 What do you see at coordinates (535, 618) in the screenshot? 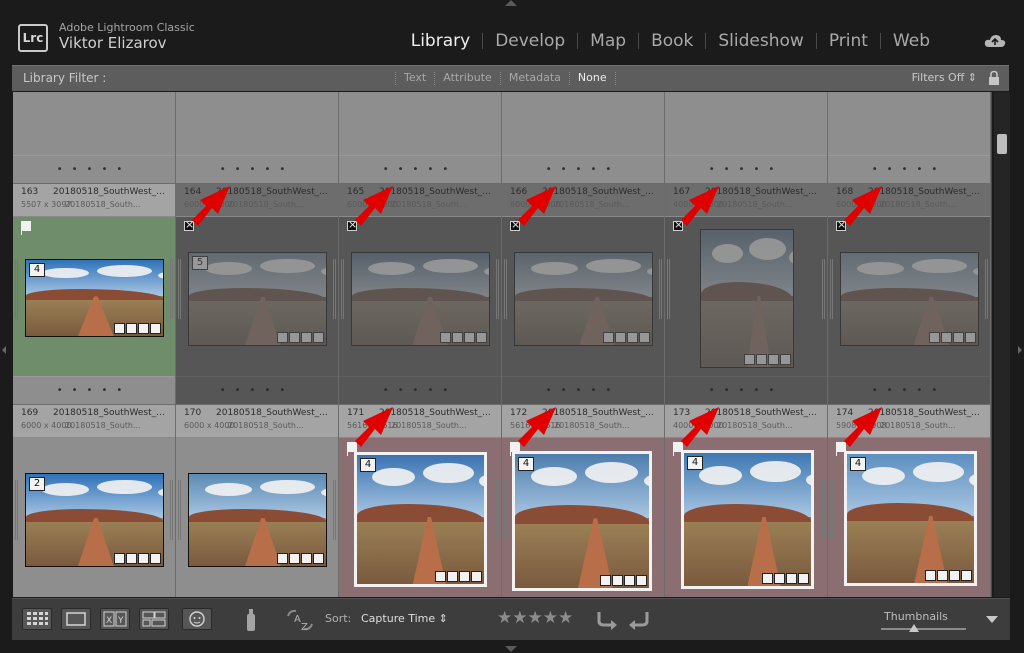
I see `rating-stars: ★★★★★` at bounding box center [535, 618].